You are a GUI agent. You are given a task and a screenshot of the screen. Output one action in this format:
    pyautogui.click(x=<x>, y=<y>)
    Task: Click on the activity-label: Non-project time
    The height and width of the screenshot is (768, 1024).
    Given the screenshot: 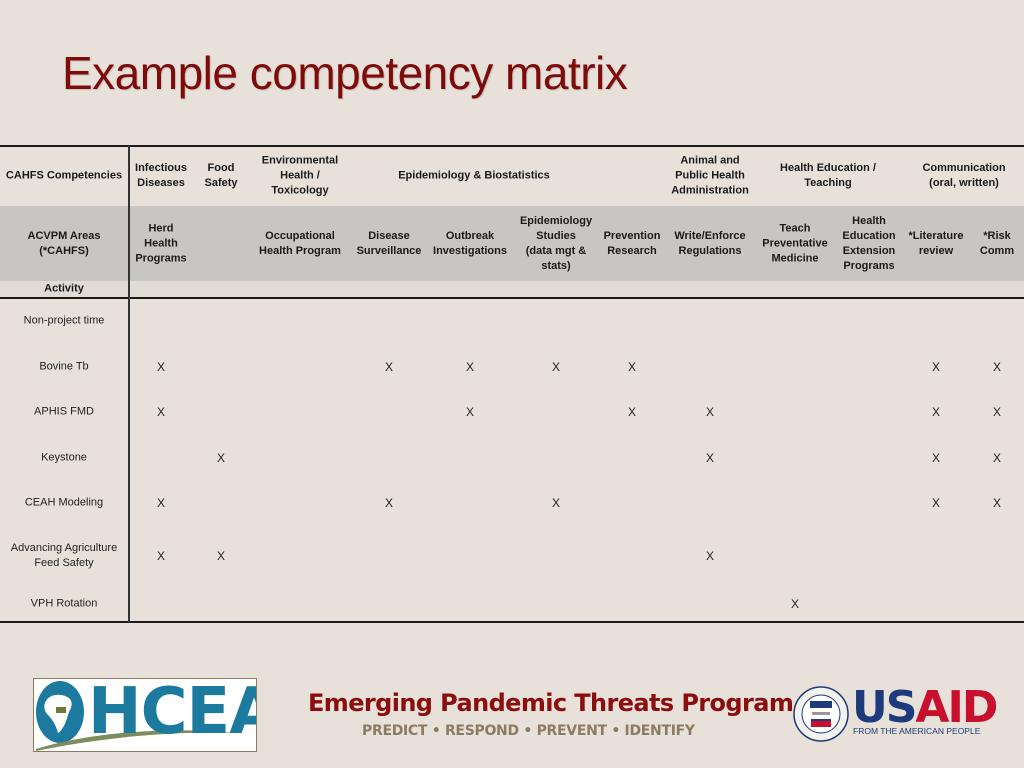 What is the action you would take?
    pyautogui.click(x=64, y=320)
    